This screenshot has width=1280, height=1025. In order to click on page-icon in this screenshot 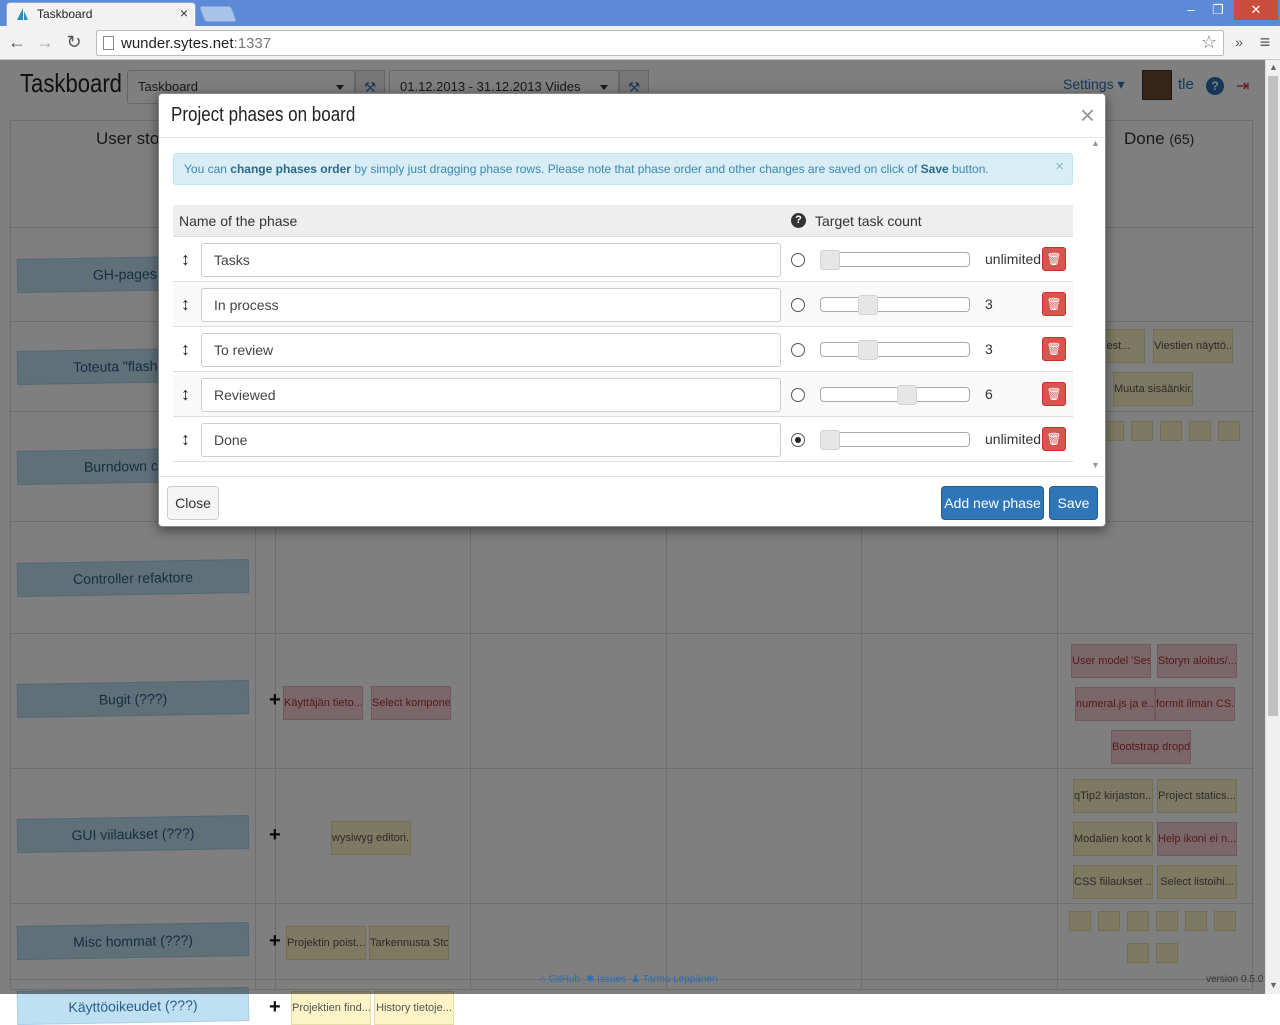, I will do `click(108, 43)`.